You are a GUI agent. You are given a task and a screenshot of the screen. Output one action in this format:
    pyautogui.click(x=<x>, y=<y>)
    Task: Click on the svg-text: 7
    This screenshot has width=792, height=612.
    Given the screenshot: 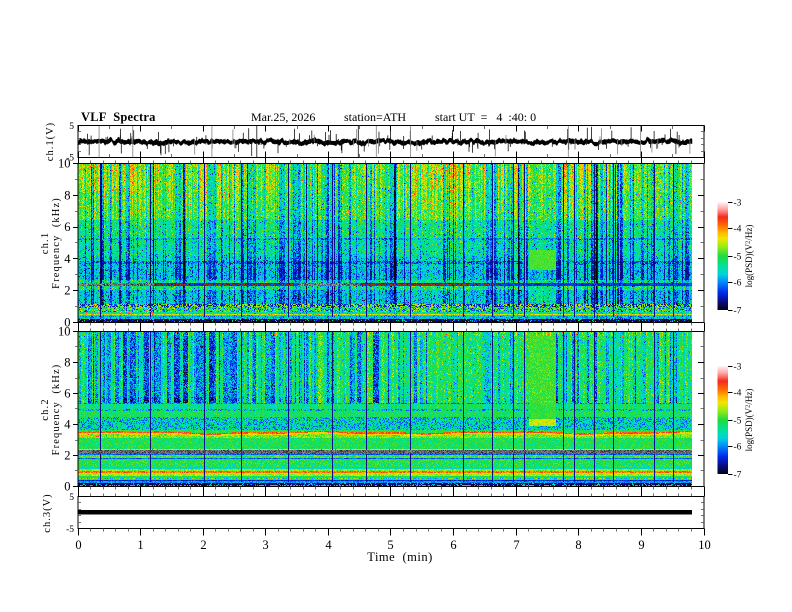 What is the action you would take?
    pyautogui.click(x=516, y=545)
    